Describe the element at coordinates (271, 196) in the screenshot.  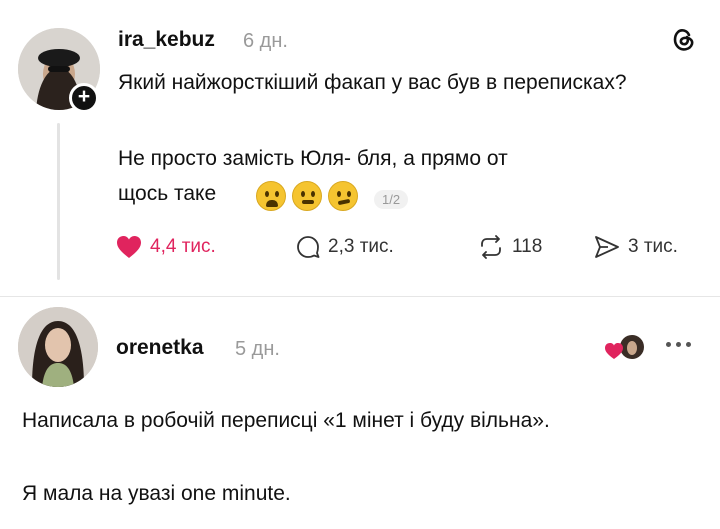
I see `weary-face-emoji-icon` at that location.